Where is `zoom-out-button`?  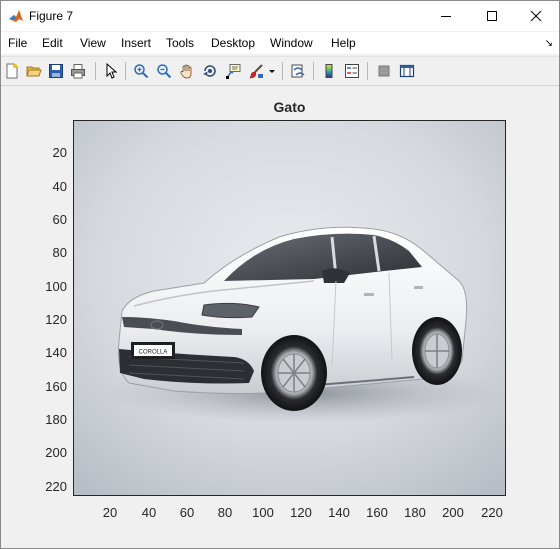 zoom-out-button is located at coordinates (164, 71).